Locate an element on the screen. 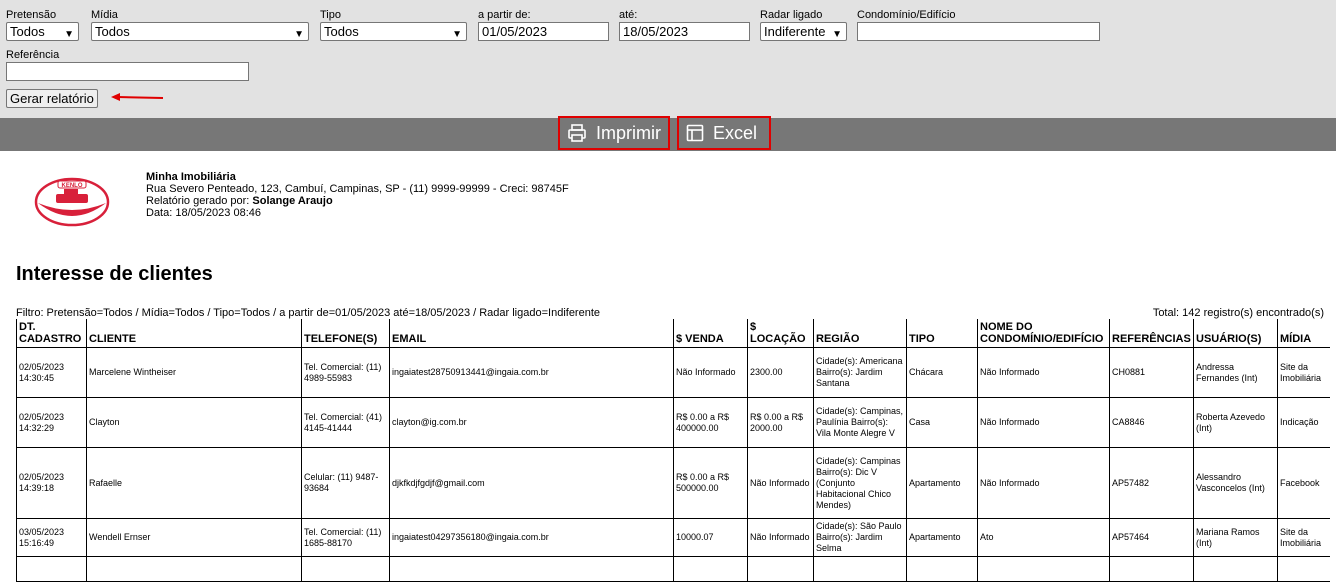 Image resolution: width=1336 pixels, height=582 pixels. report-title: Interesse de clientes is located at coordinates (114, 274).